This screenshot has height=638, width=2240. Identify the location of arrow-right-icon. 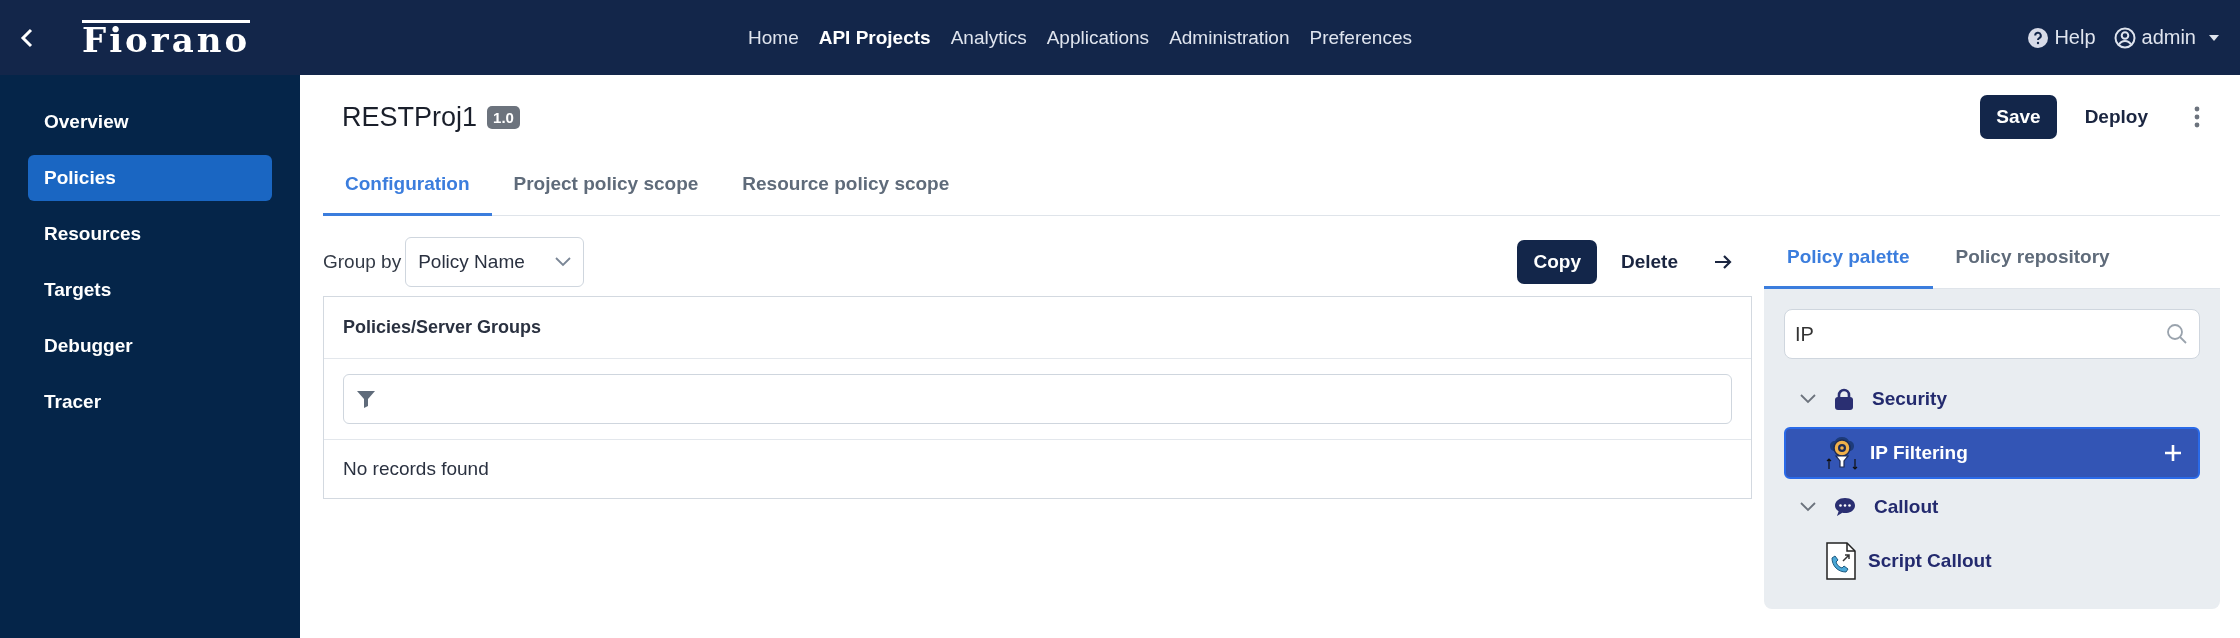
(1723, 262).